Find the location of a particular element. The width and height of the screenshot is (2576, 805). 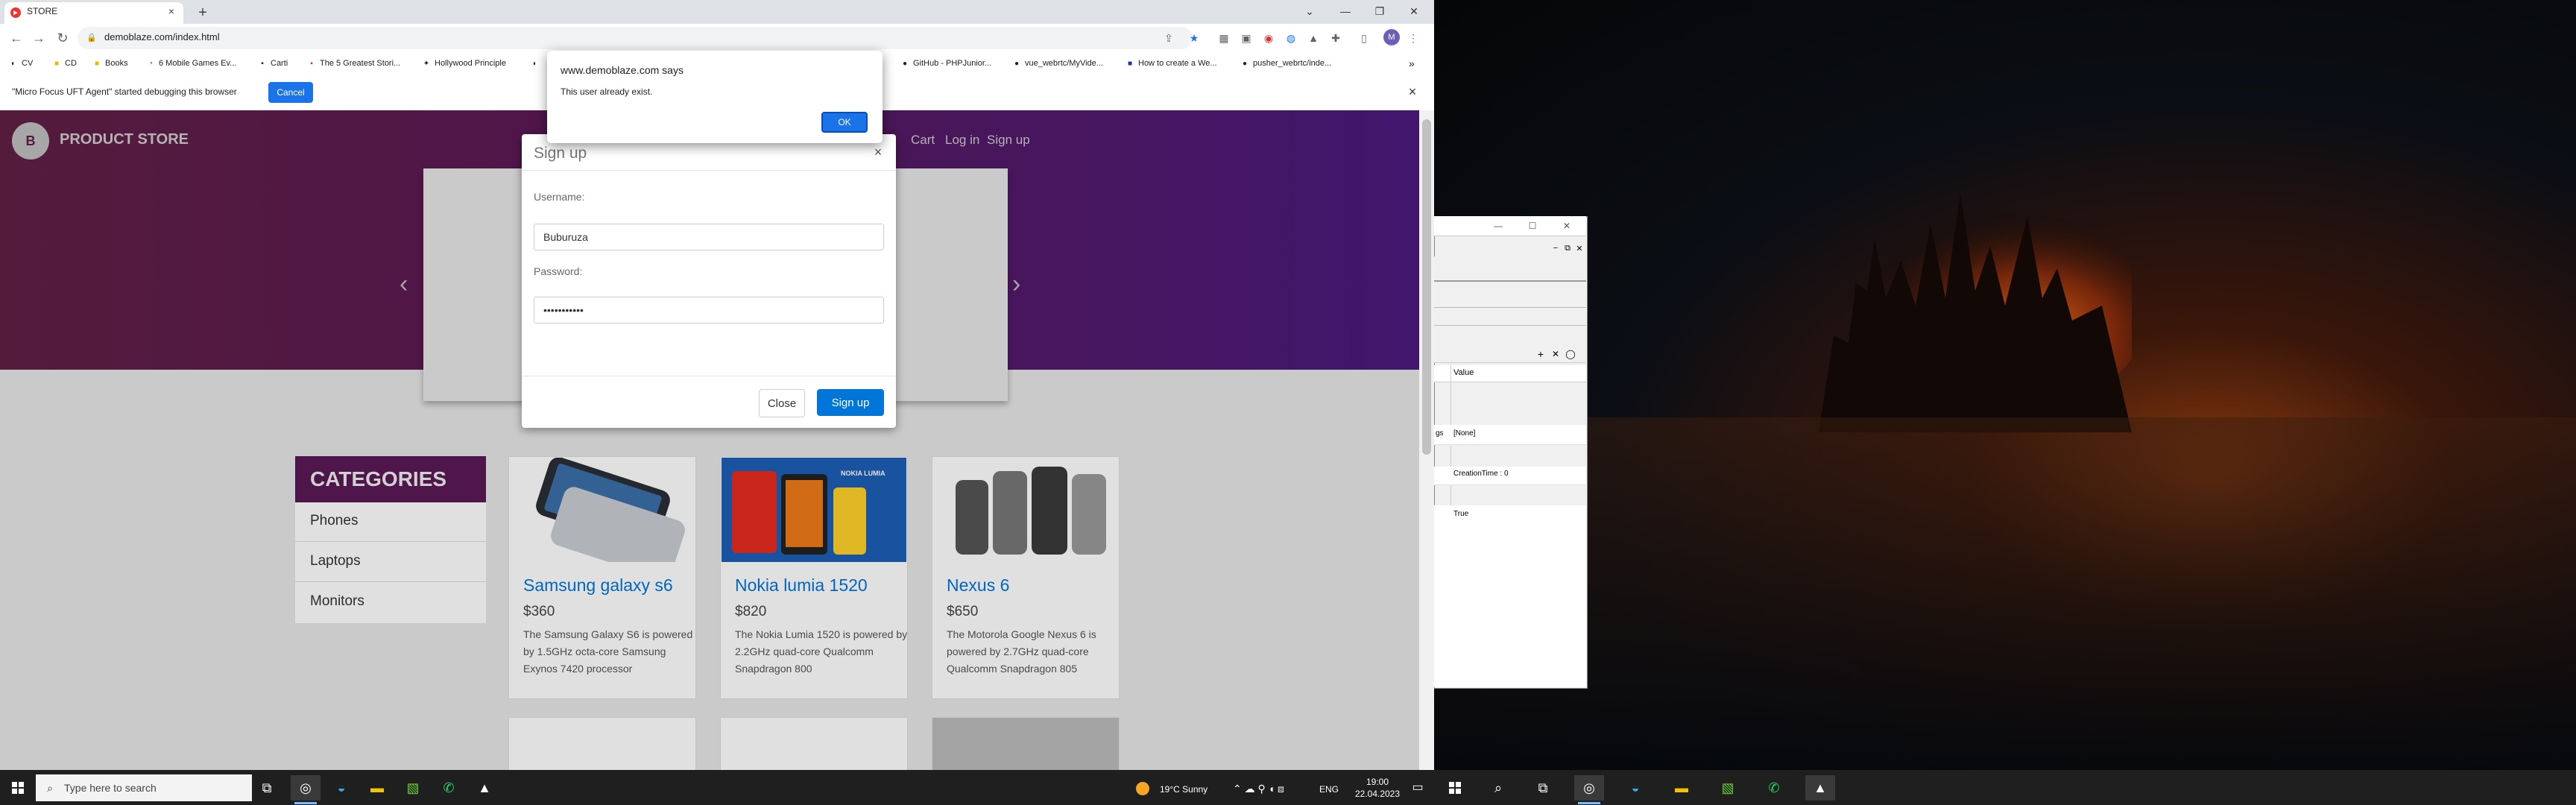

pin-icon: − is located at coordinates (1555, 248).